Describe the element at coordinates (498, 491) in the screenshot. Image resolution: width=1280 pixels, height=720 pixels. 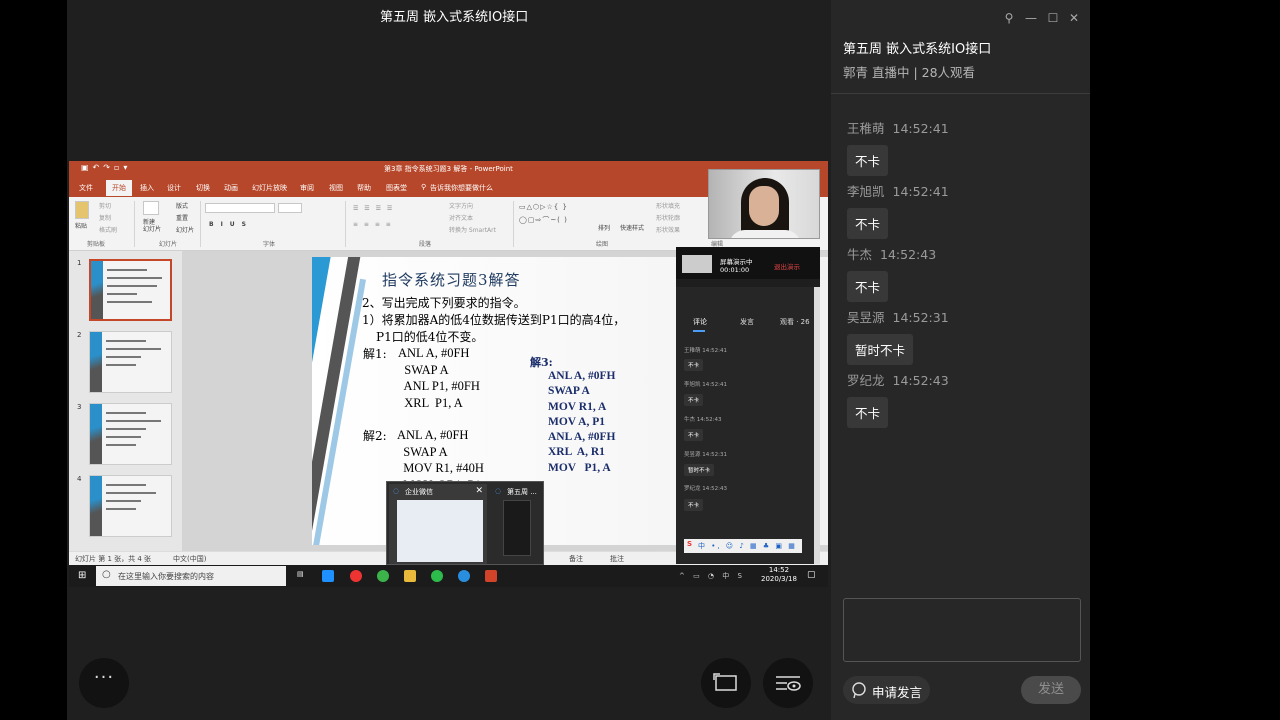
I see `live-small-icon: ◌` at that location.